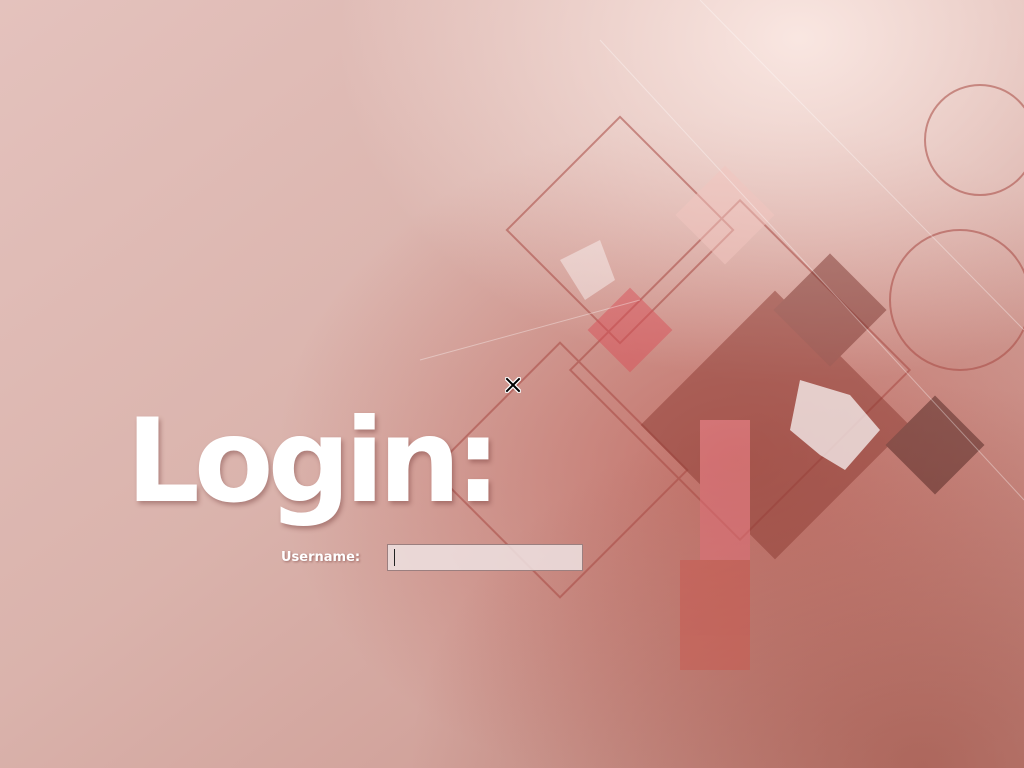 This screenshot has height=768, width=1024. I want to click on username-input, so click(485, 557).